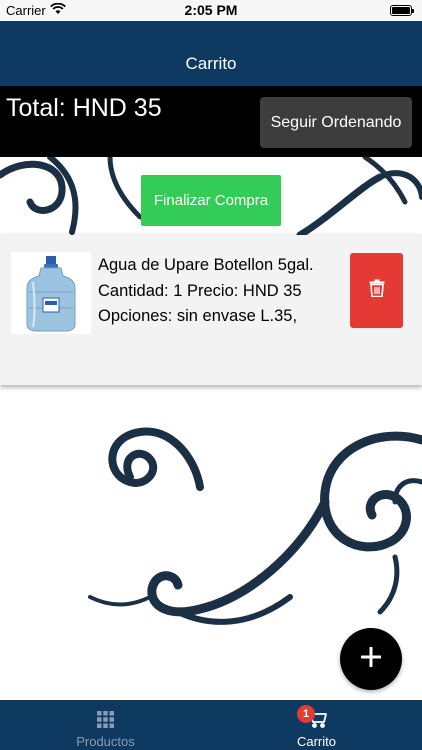 The height and width of the screenshot is (750, 422). I want to click on continue-shopping-button: Seguir Ordenando, so click(336, 122).